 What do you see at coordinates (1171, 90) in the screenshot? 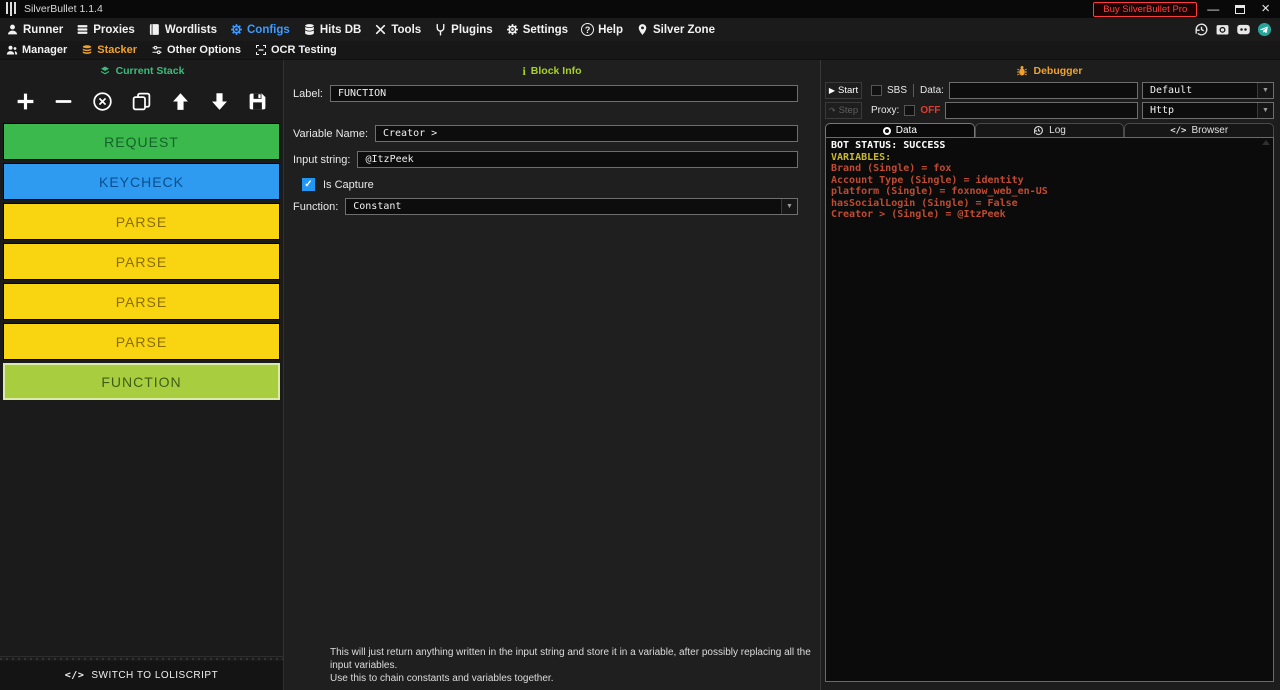
I see `wordlist-type-value: Default` at bounding box center [1171, 90].